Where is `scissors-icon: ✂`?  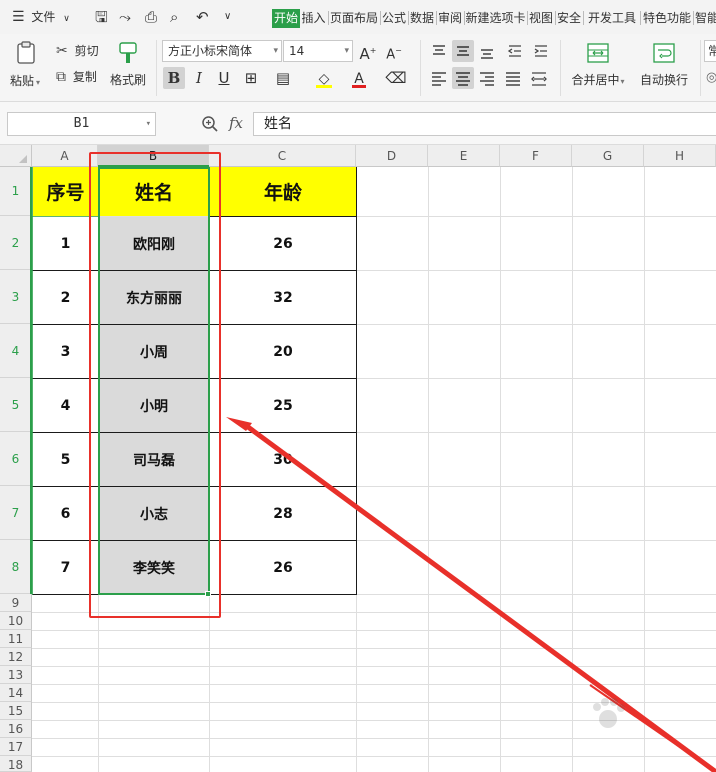
scissors-icon: ✂ is located at coordinates (62, 51).